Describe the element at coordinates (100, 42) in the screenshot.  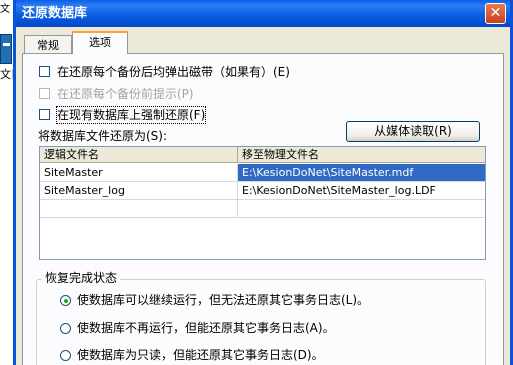
I see `tab-options: 选项` at that location.